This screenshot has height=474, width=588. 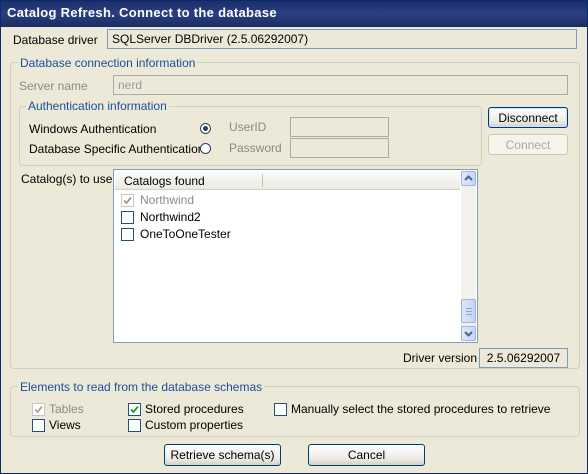 What do you see at coordinates (53, 86) in the screenshot?
I see `server-name-label: Server name` at bounding box center [53, 86].